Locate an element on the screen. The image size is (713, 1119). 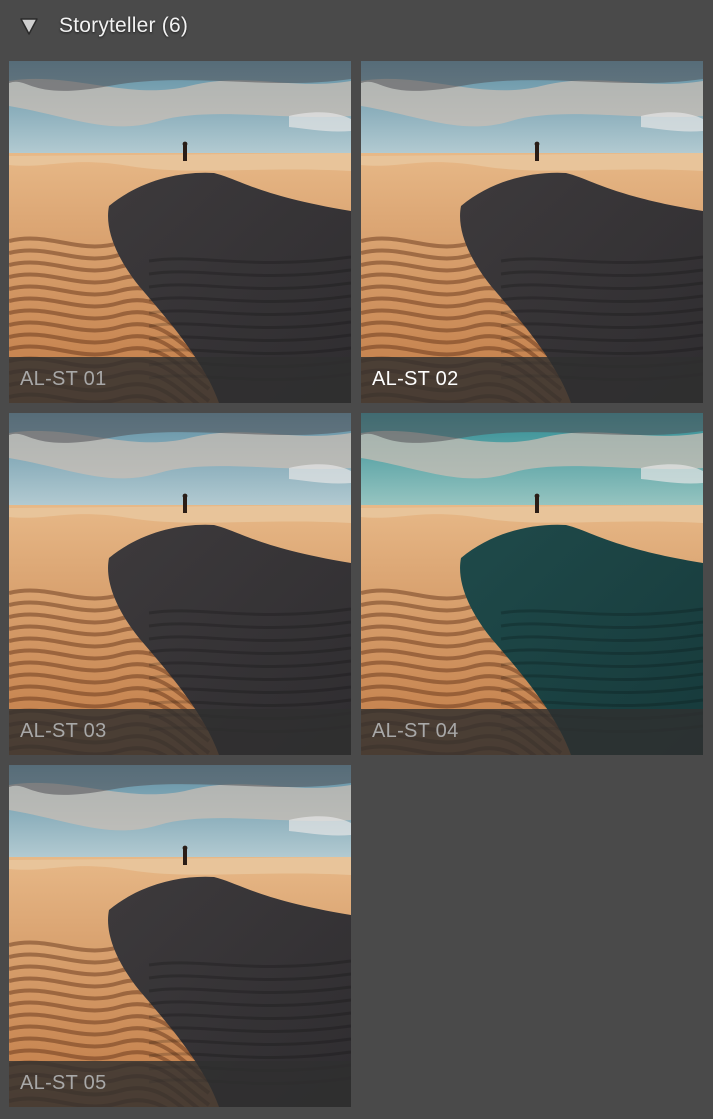
preset-caption-bar: AL-ST 03 is located at coordinates (180, 732).